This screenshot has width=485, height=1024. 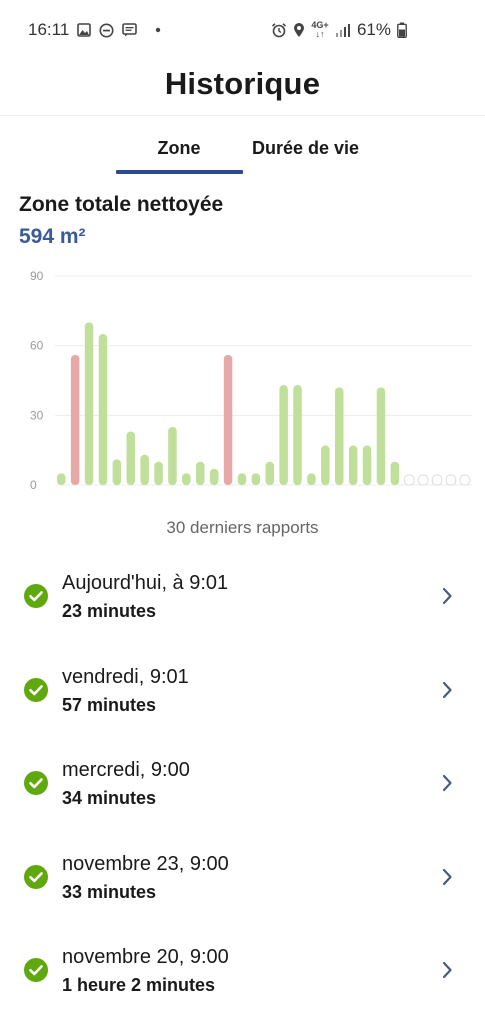 What do you see at coordinates (130, 30) in the screenshot?
I see `message-icon` at bounding box center [130, 30].